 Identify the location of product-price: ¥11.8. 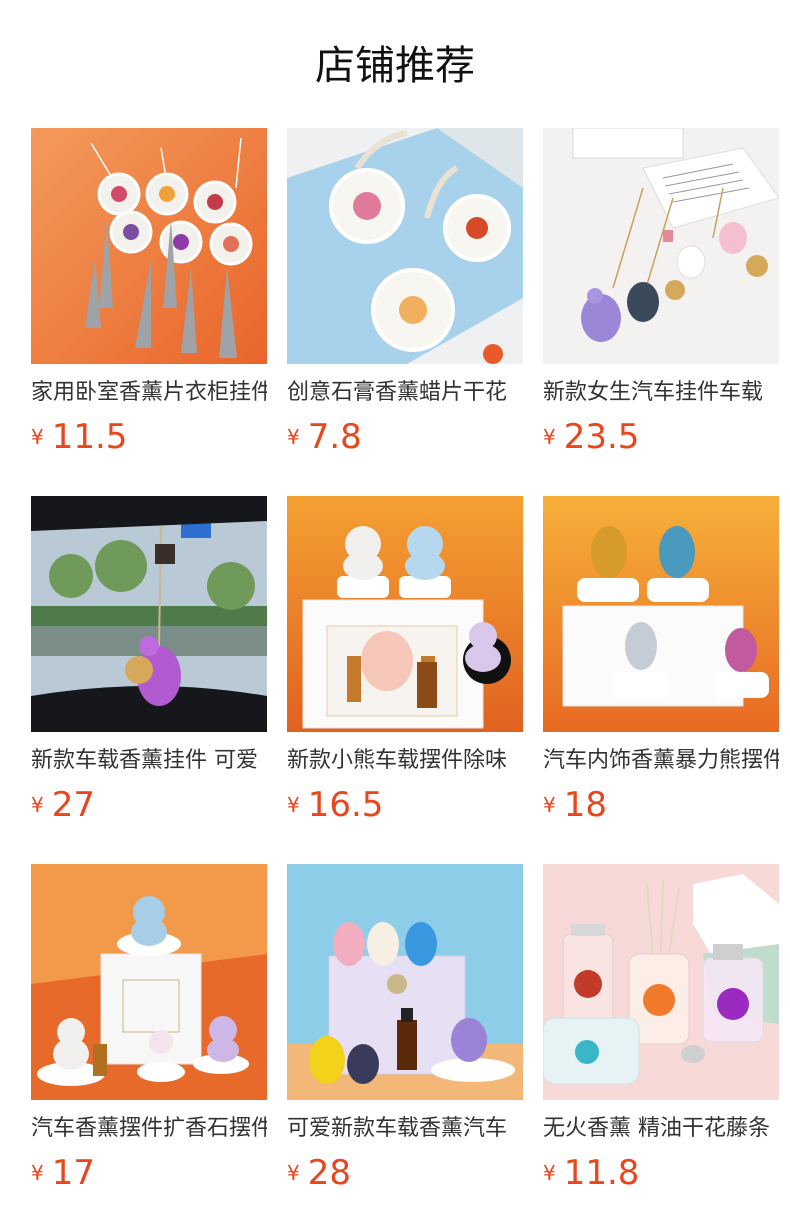
(661, 1173).